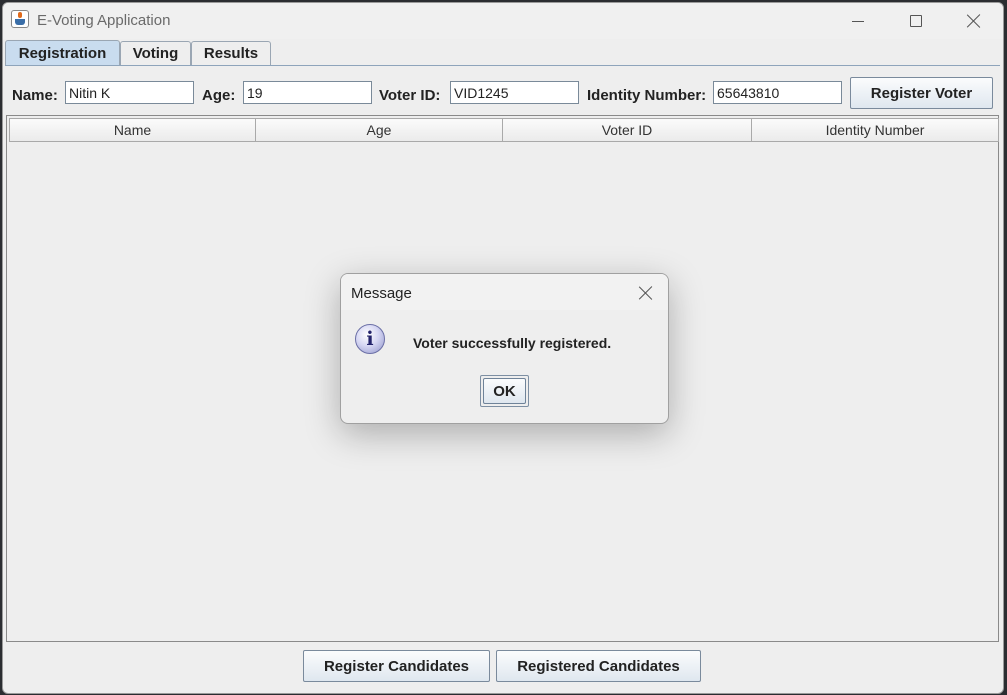 This screenshot has width=1007, height=695. Describe the element at coordinates (132, 130) in the screenshot. I see `column-header-name: Name` at that location.